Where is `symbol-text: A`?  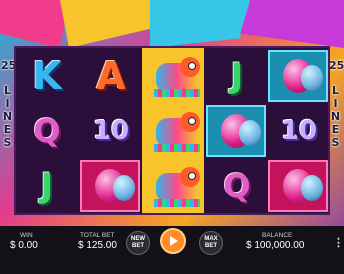
symbol-text: A is located at coordinates (111, 75).